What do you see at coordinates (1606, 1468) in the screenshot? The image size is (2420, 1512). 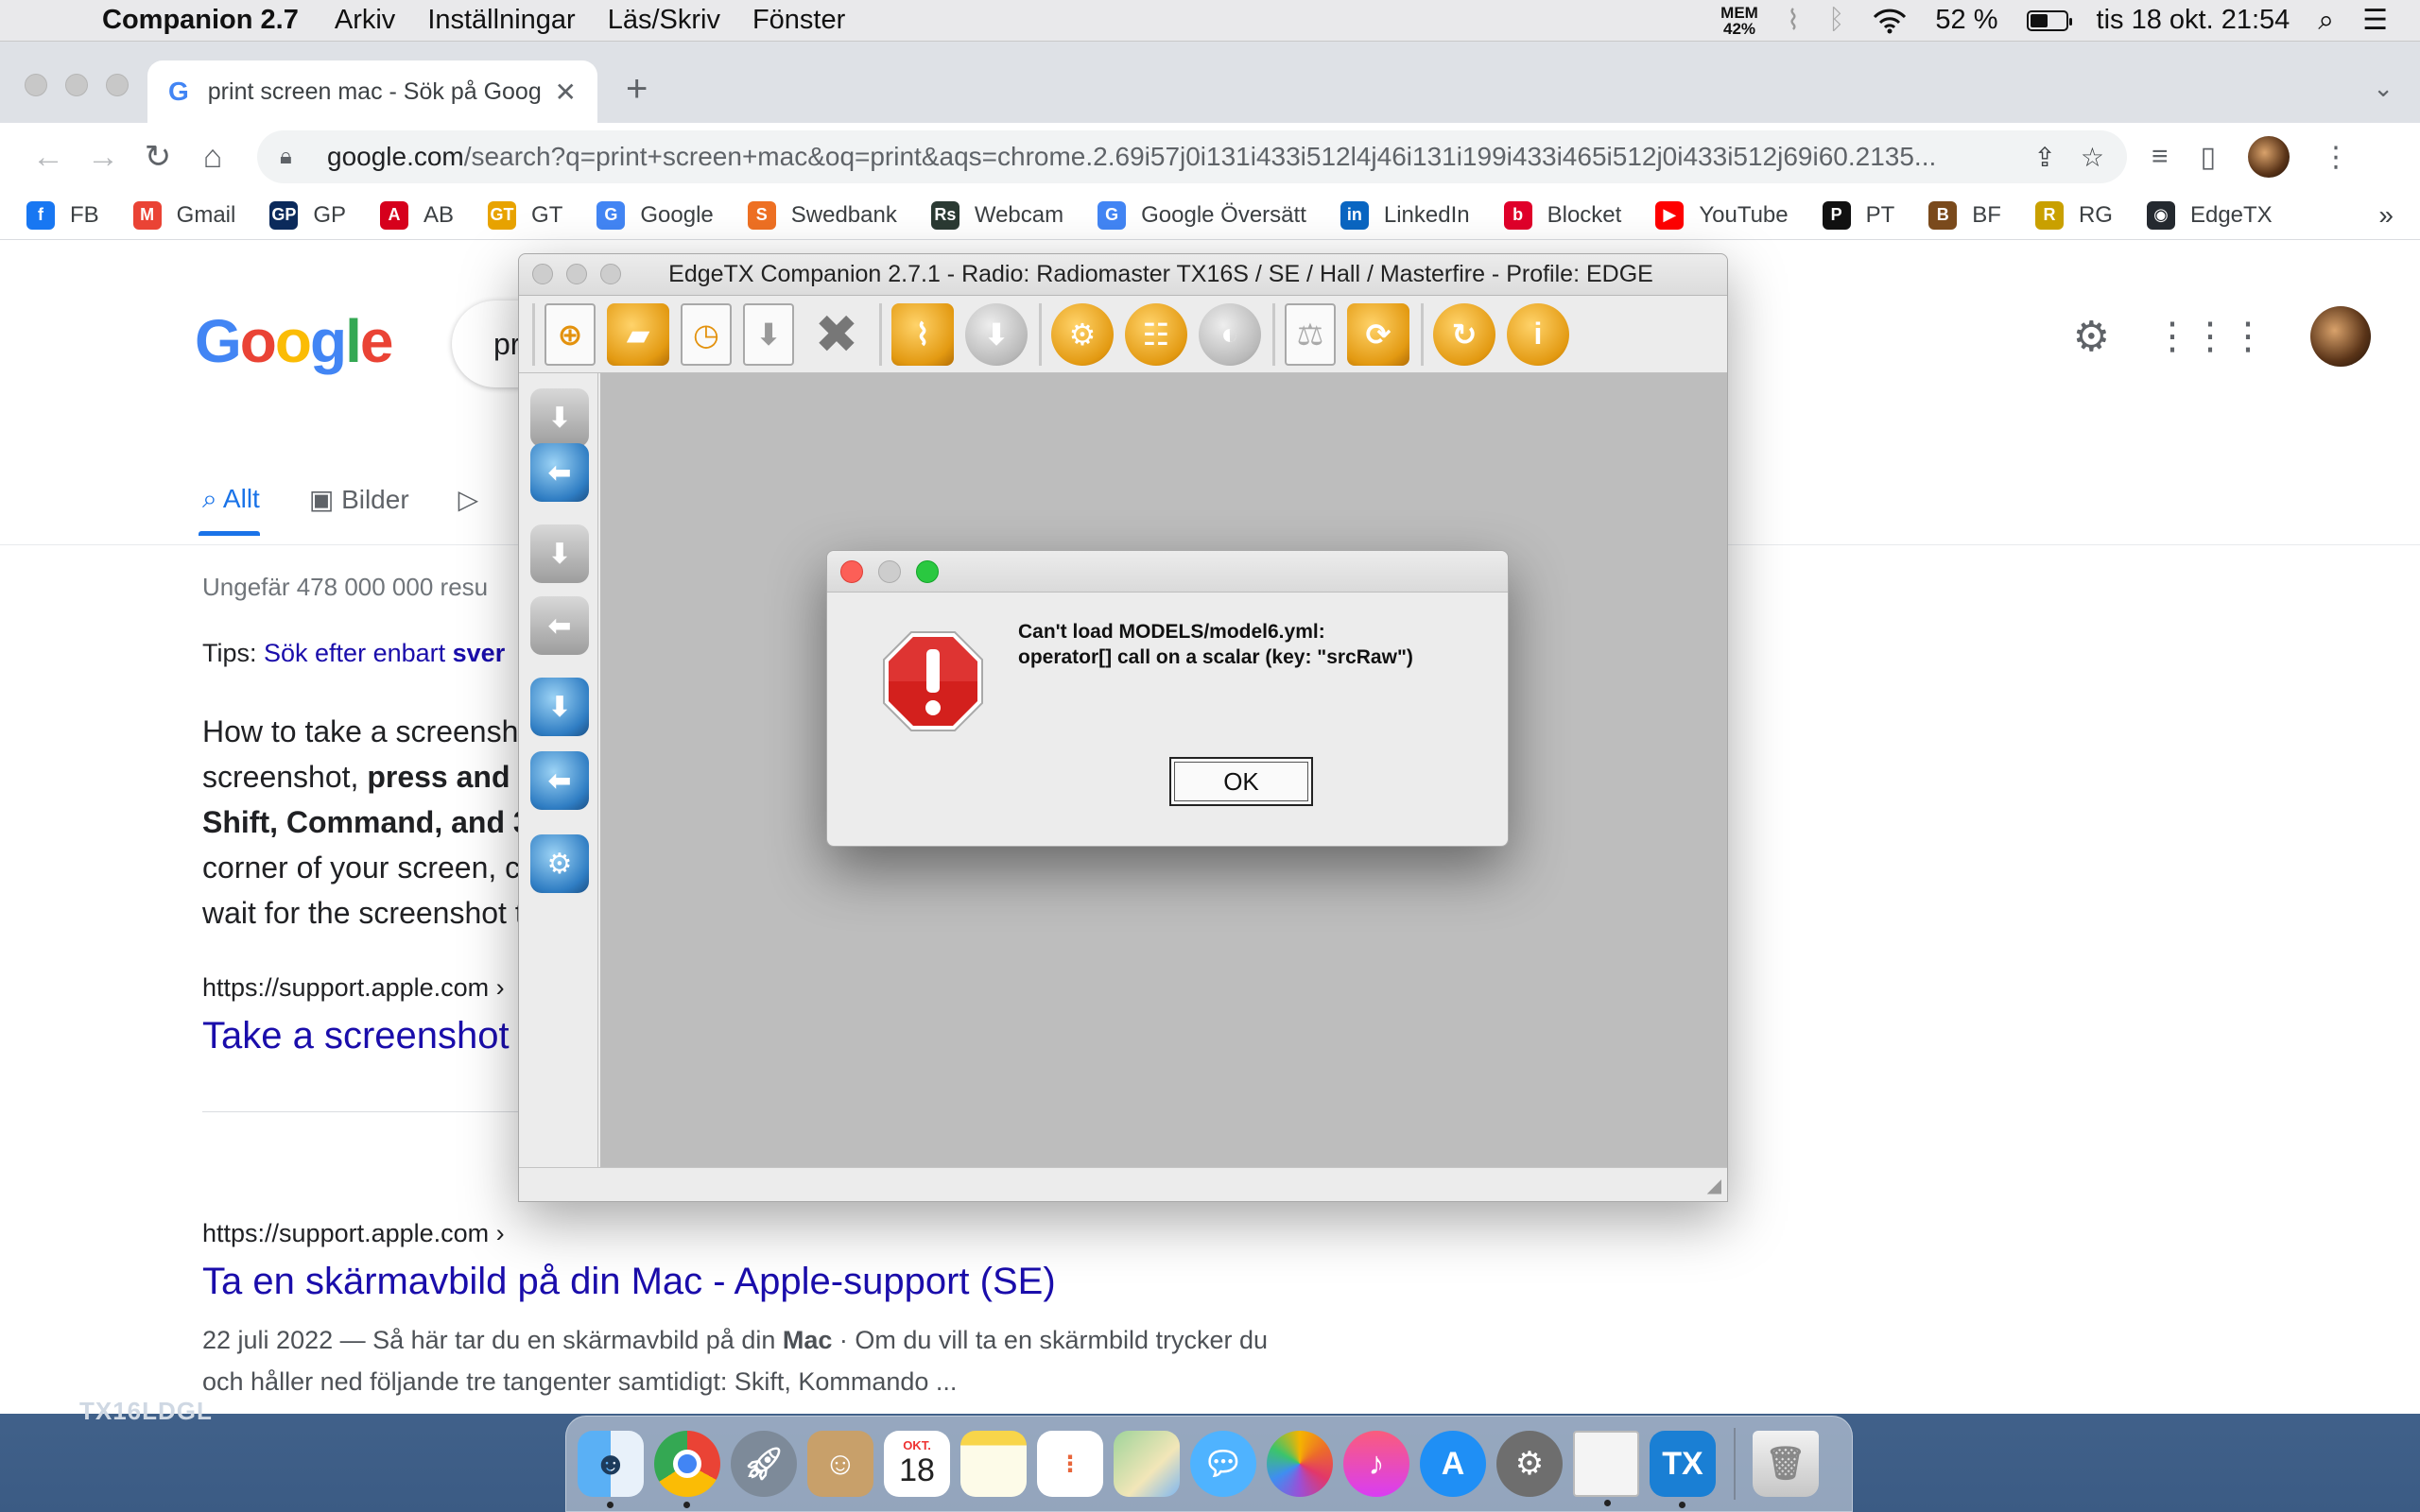 I see `preview-document-icon` at bounding box center [1606, 1468].